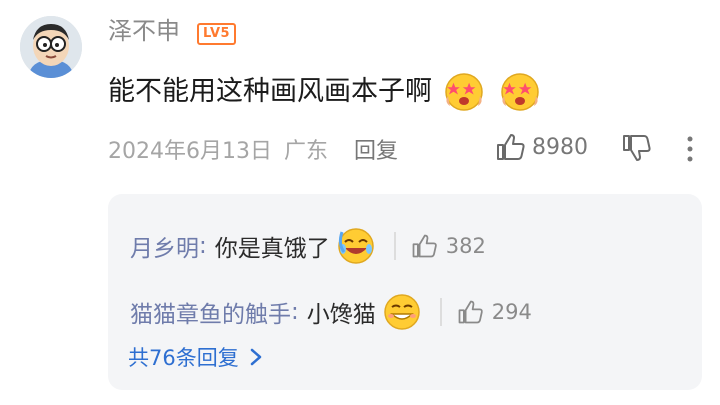 This screenshot has height=405, width=720. Describe the element at coordinates (272, 249) in the screenshot. I see `reply-text: 你是真饿了` at that location.